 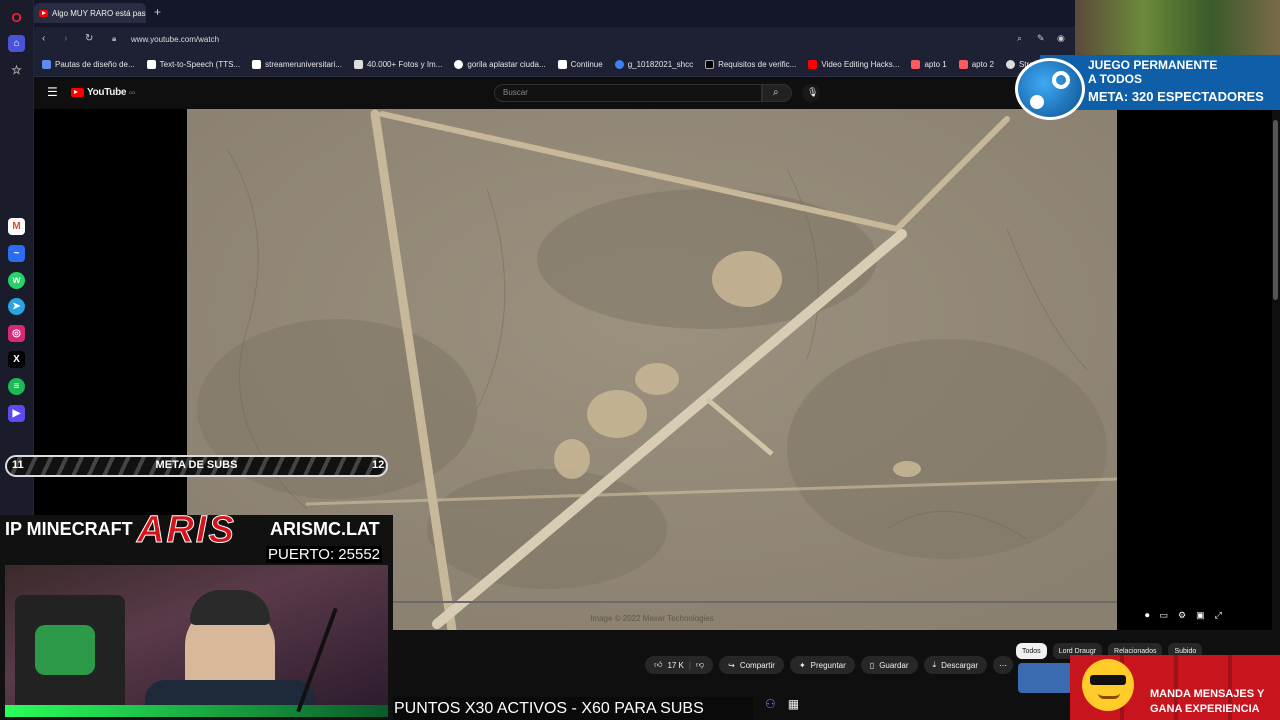 I want to click on download-button: ⤓ Descargar, so click(x=955, y=665).